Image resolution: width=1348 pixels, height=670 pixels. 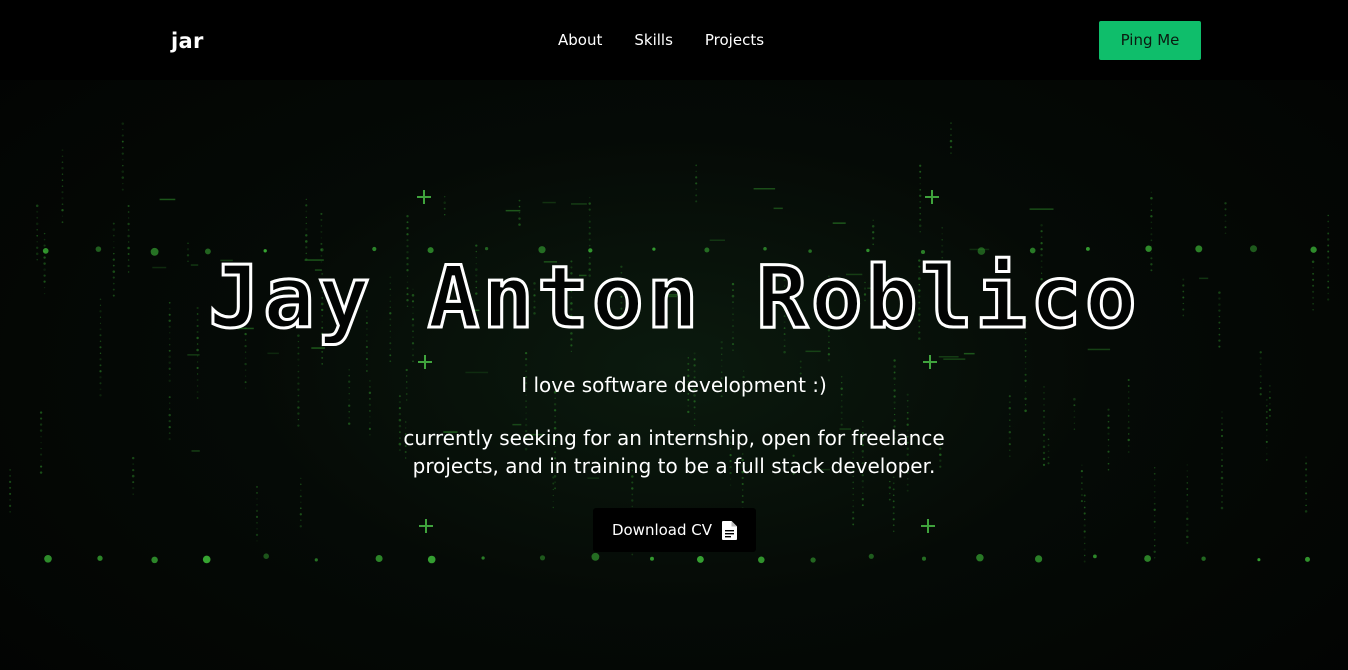 I want to click on brand-logo: jar, so click(x=187, y=41).